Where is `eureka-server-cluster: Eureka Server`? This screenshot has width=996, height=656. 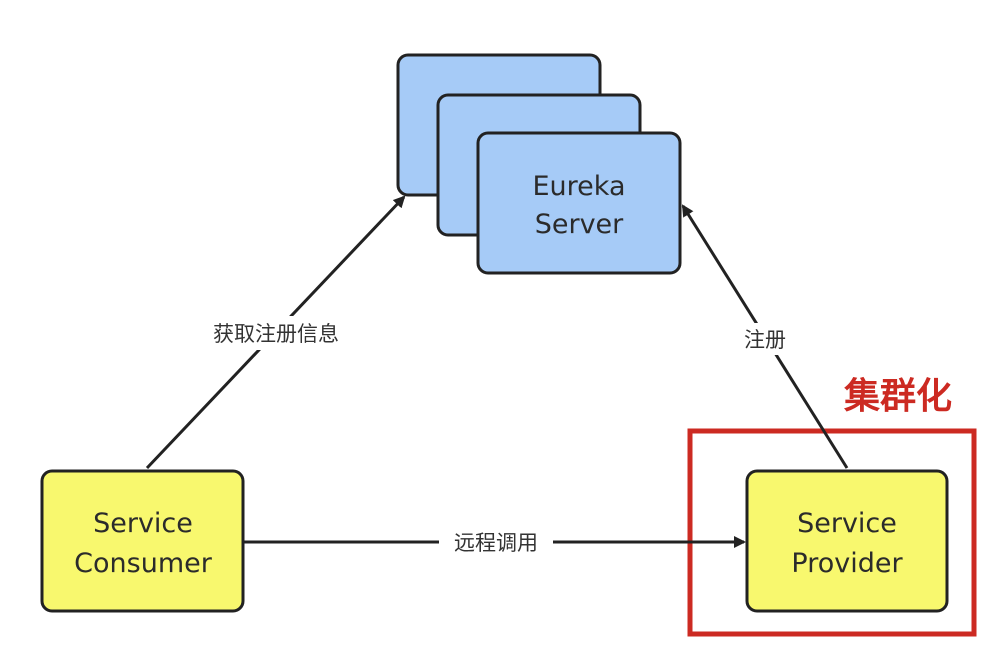 eureka-server-cluster: Eureka Server is located at coordinates (539, 164).